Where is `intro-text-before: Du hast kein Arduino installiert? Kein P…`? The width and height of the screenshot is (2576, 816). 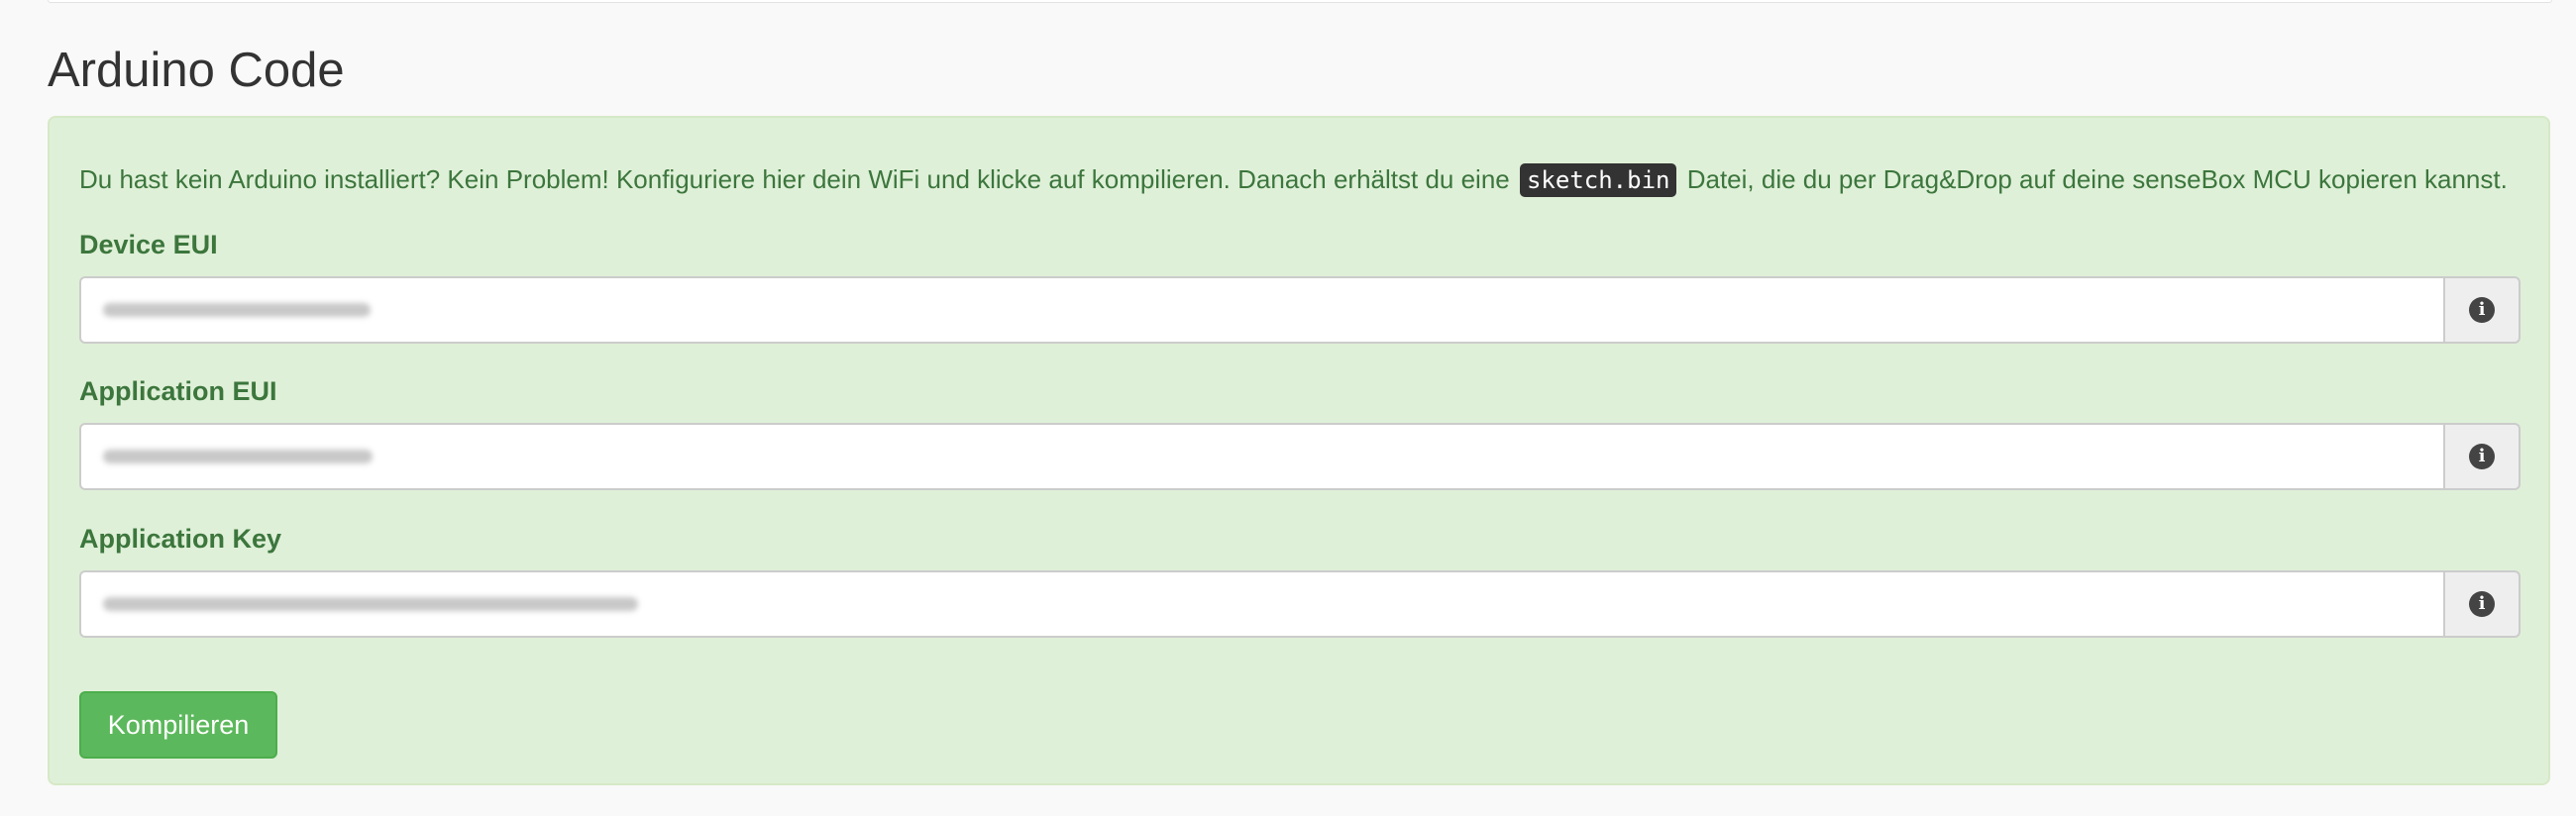 intro-text-before: Du hast kein Arduino installiert? Kein P… is located at coordinates (794, 179).